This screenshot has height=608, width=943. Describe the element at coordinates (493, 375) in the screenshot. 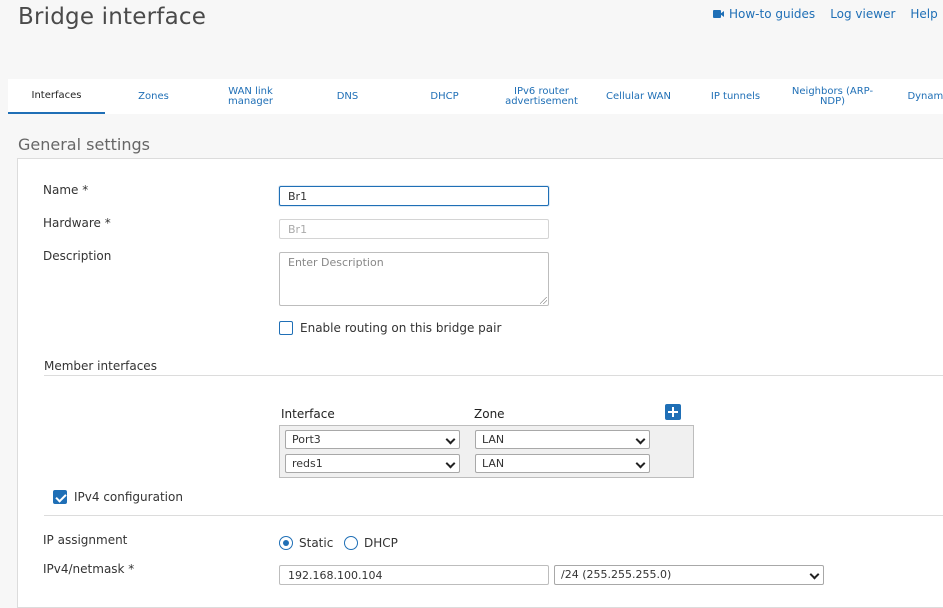

I see `member-divider` at that location.